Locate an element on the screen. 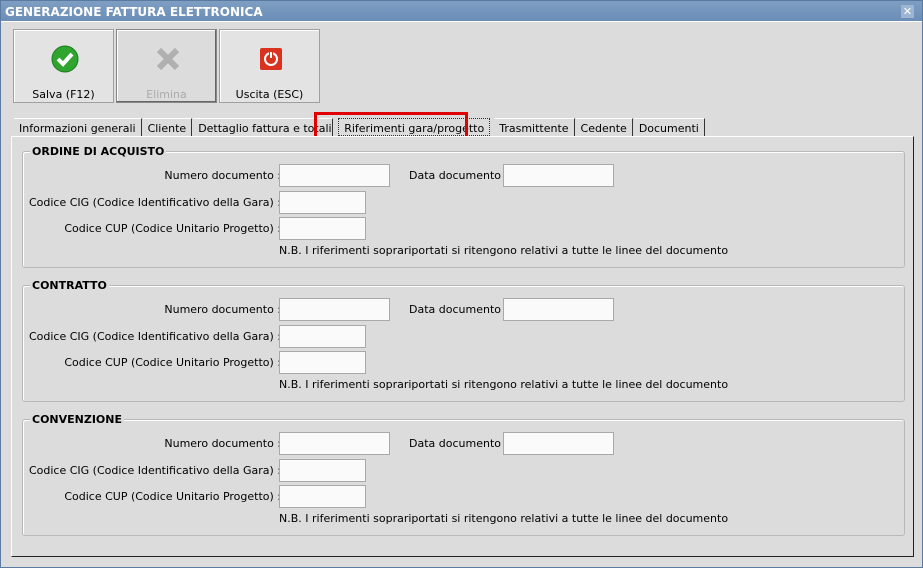 The image size is (923, 568). exit-button: Uscita (ESC) is located at coordinates (269, 66).